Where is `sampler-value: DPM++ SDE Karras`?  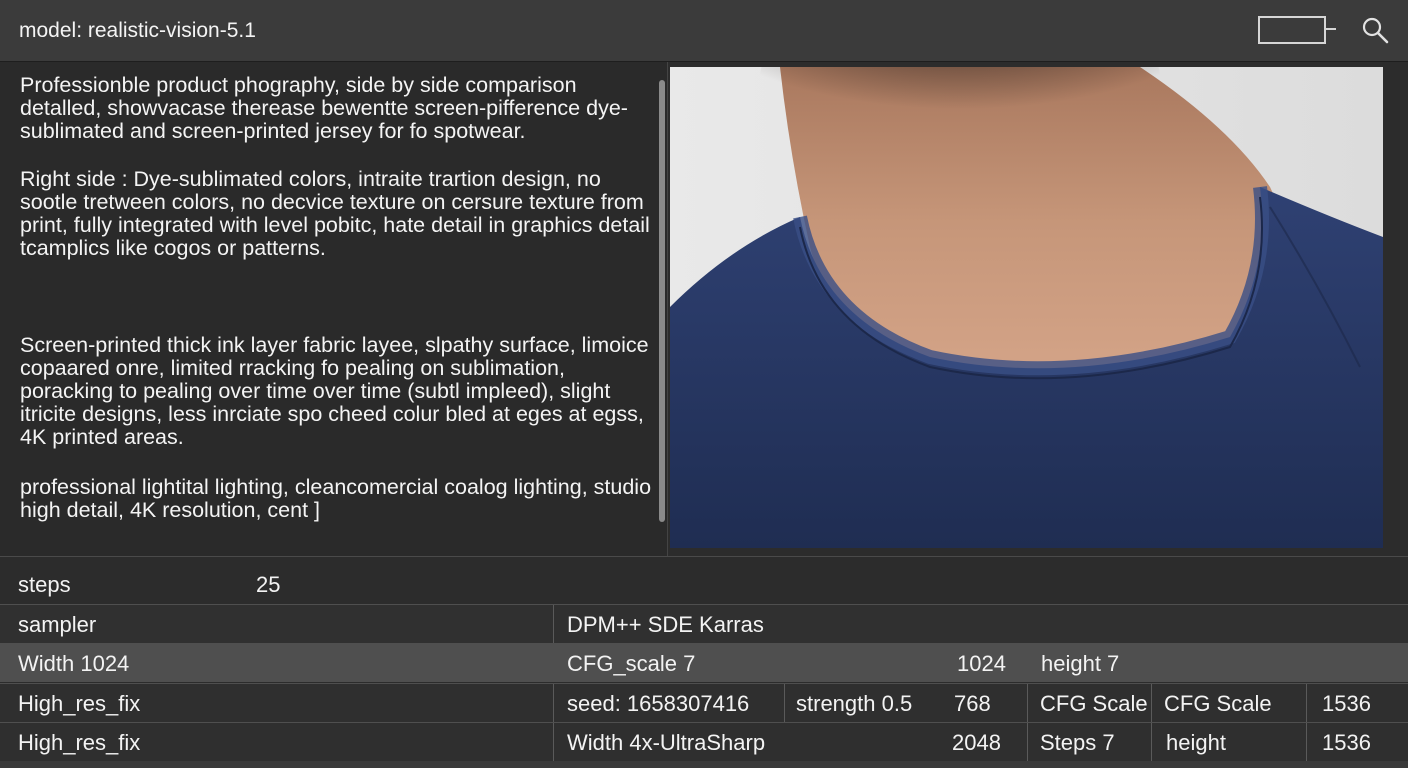 sampler-value: DPM++ SDE Karras is located at coordinates (665, 624).